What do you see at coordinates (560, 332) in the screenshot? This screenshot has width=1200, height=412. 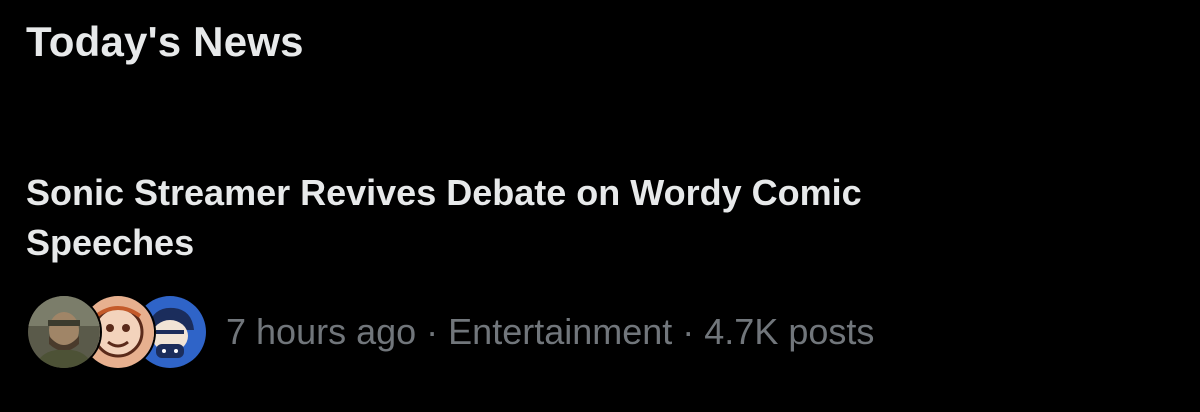 I see `category-label: Entertainment` at bounding box center [560, 332].